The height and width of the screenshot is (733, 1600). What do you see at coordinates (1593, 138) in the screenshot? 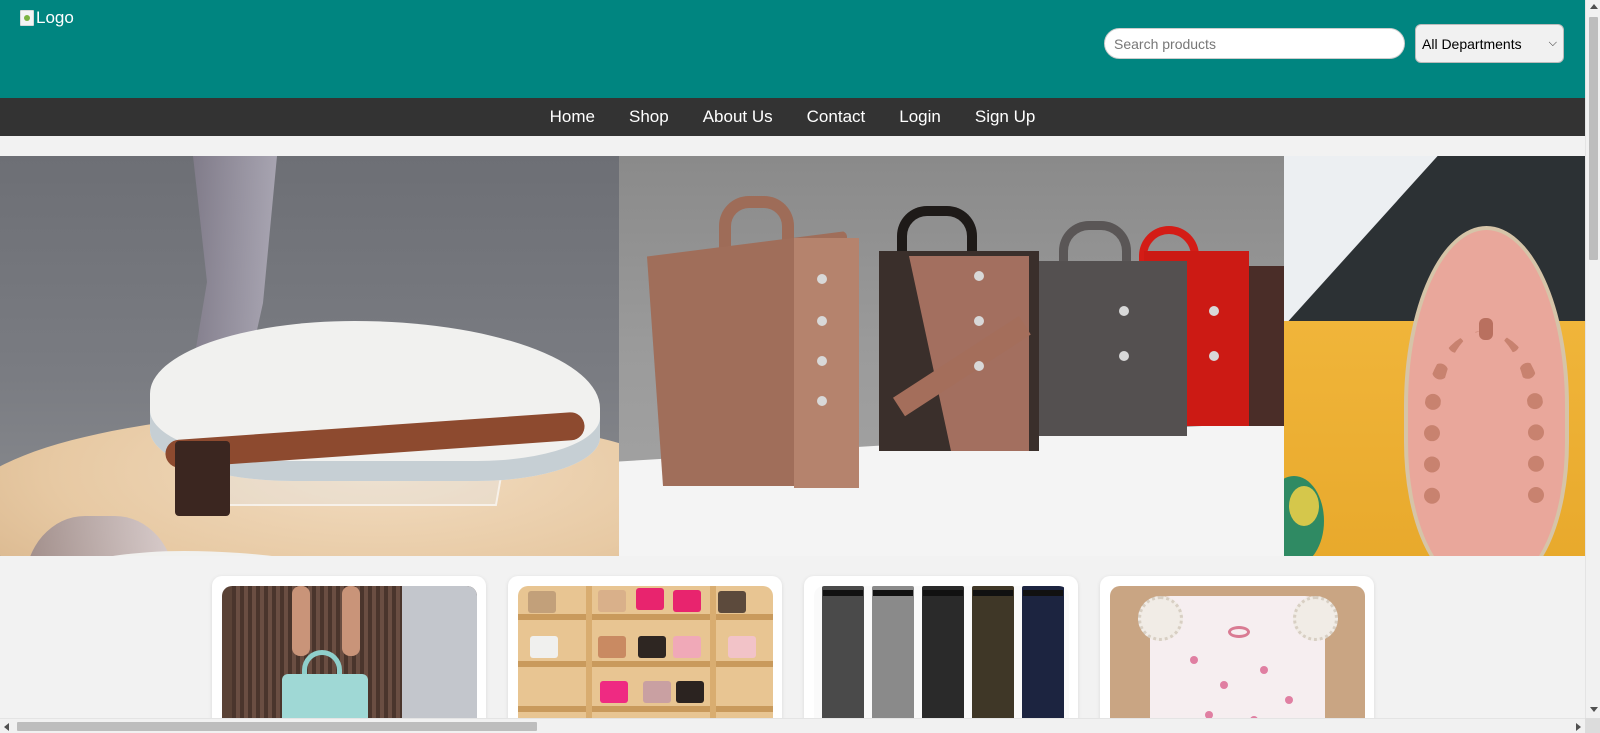
I see `vertical-scroll-thumb` at bounding box center [1593, 138].